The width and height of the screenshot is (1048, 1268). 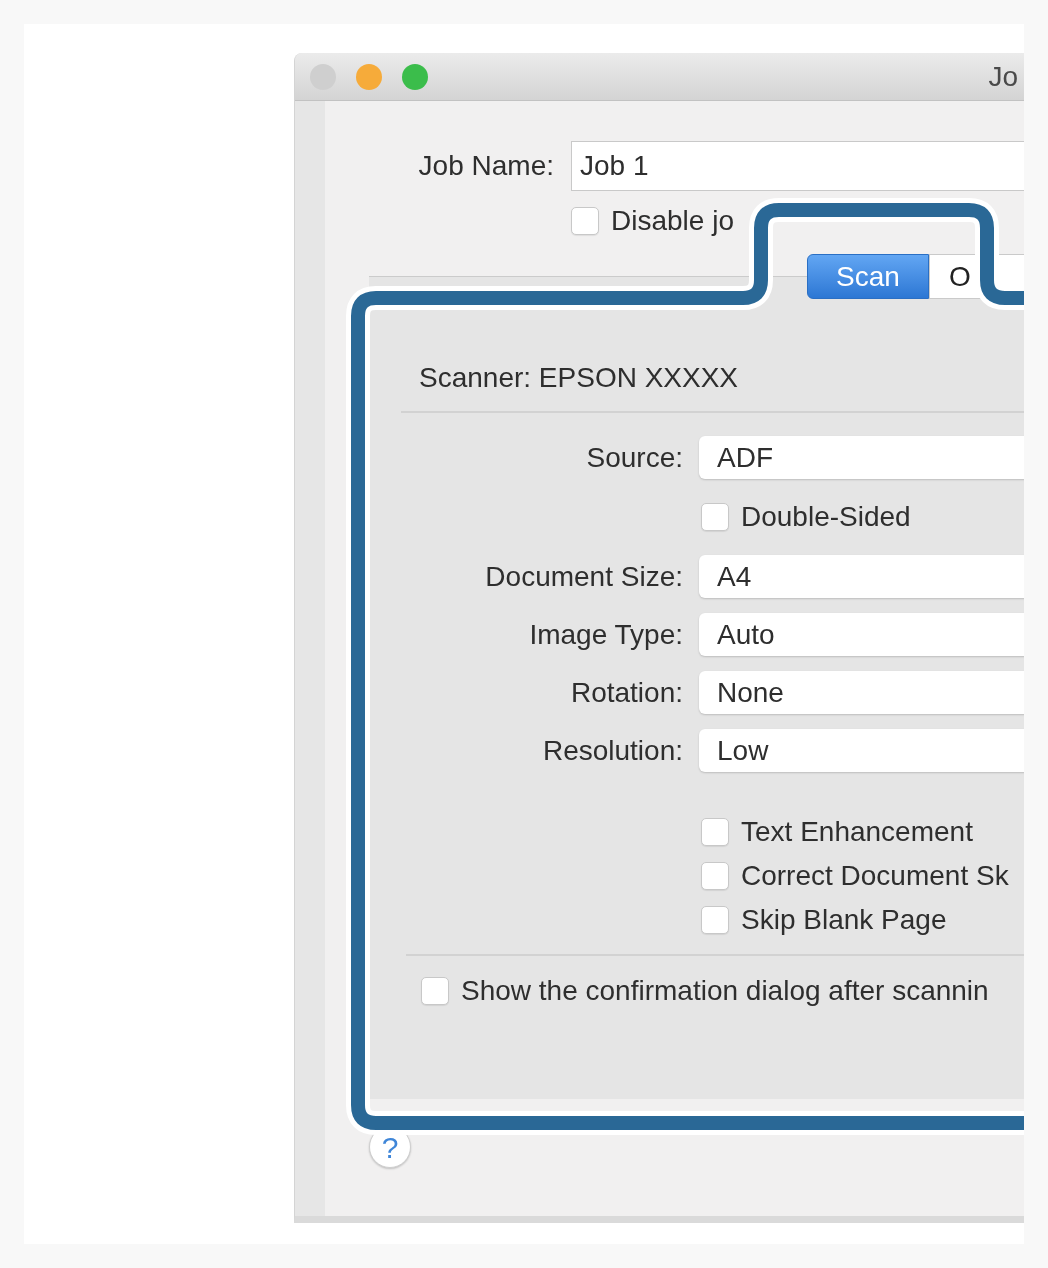 What do you see at coordinates (415, 76) in the screenshot?
I see `zoom-button` at bounding box center [415, 76].